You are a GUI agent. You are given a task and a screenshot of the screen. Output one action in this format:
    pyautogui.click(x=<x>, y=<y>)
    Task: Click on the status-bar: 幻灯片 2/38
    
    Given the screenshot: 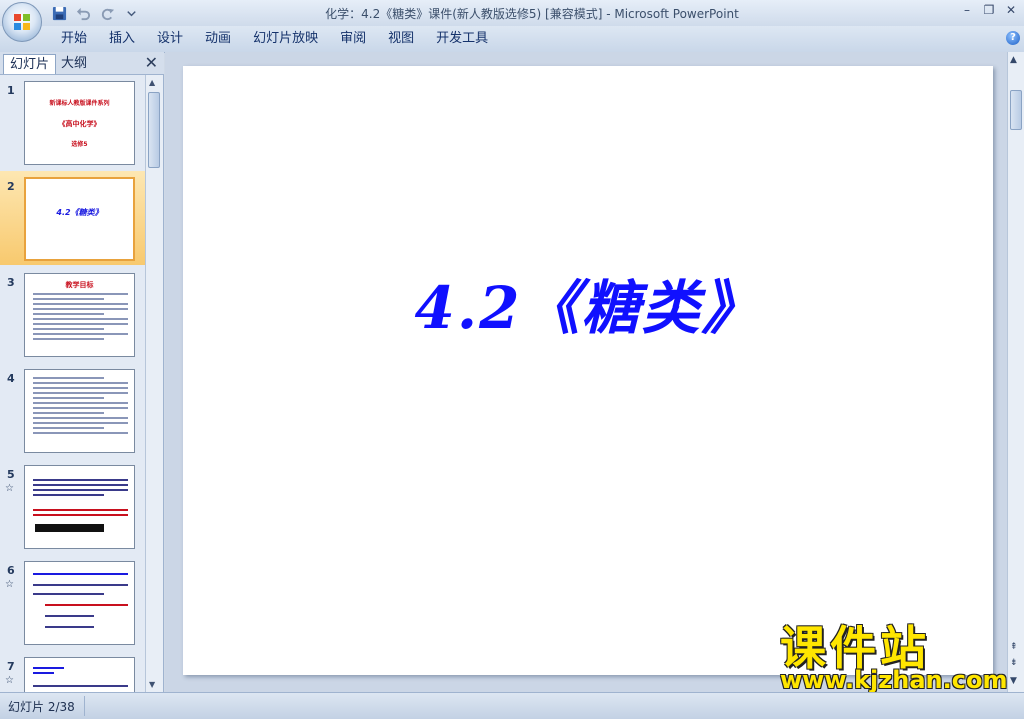 What is the action you would take?
    pyautogui.click(x=512, y=705)
    